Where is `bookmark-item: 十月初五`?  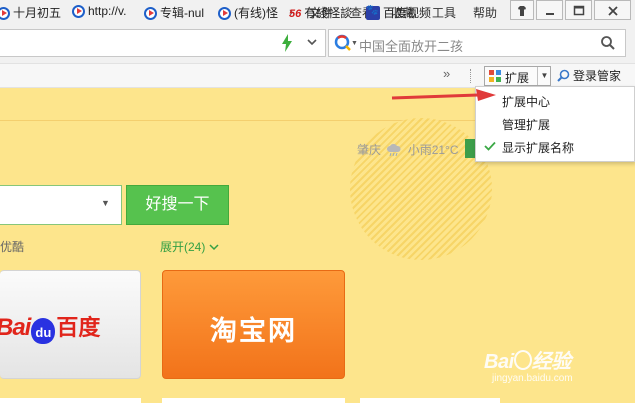 bookmark-item: 十月初五 is located at coordinates (30, 12).